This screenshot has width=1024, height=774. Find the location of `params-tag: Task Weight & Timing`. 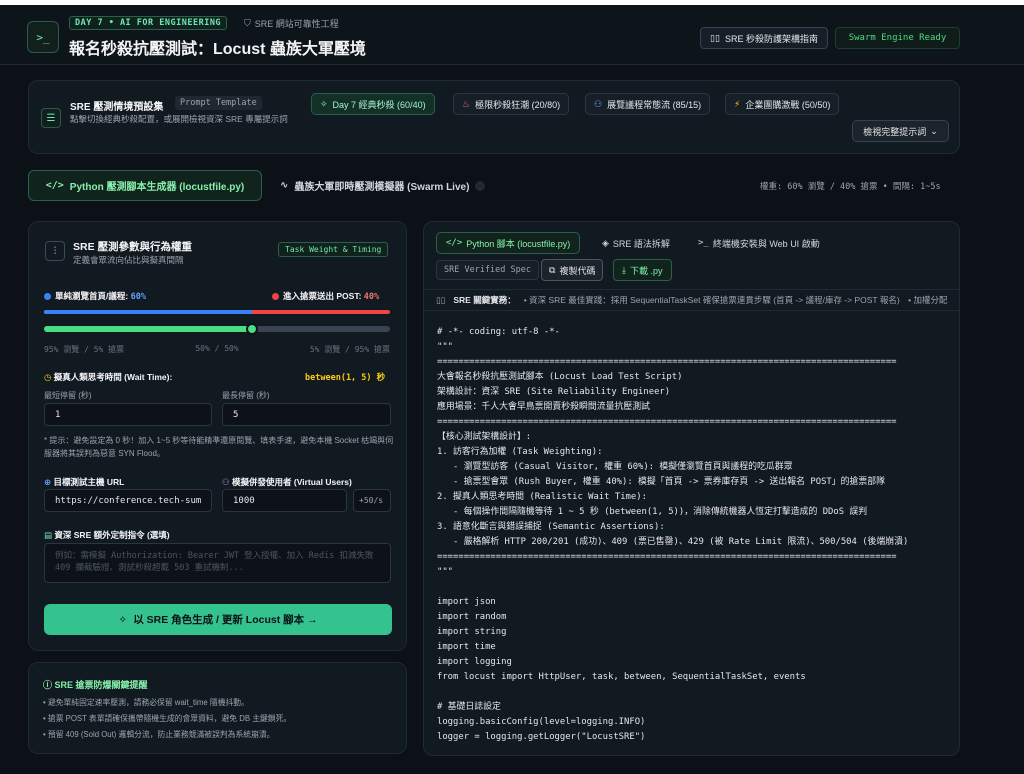

params-tag: Task Weight & Timing is located at coordinates (333, 249).